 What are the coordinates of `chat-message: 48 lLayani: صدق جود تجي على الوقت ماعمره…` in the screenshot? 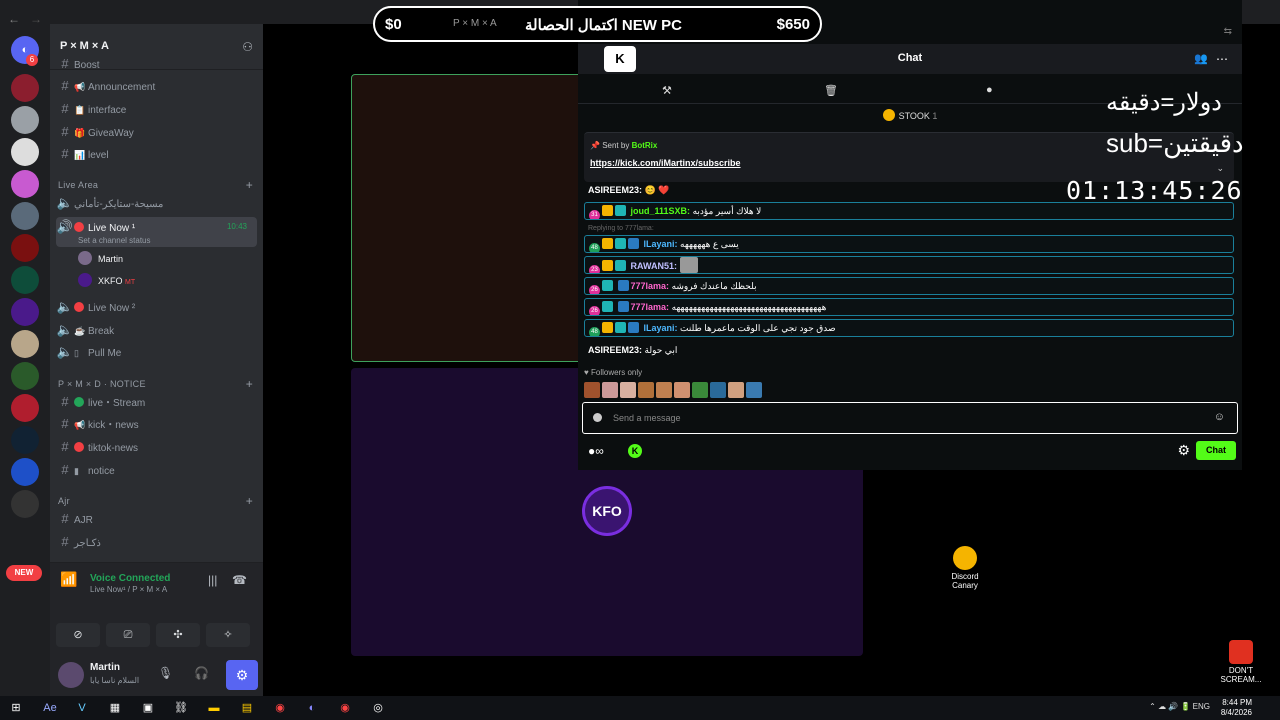 It's located at (909, 328).